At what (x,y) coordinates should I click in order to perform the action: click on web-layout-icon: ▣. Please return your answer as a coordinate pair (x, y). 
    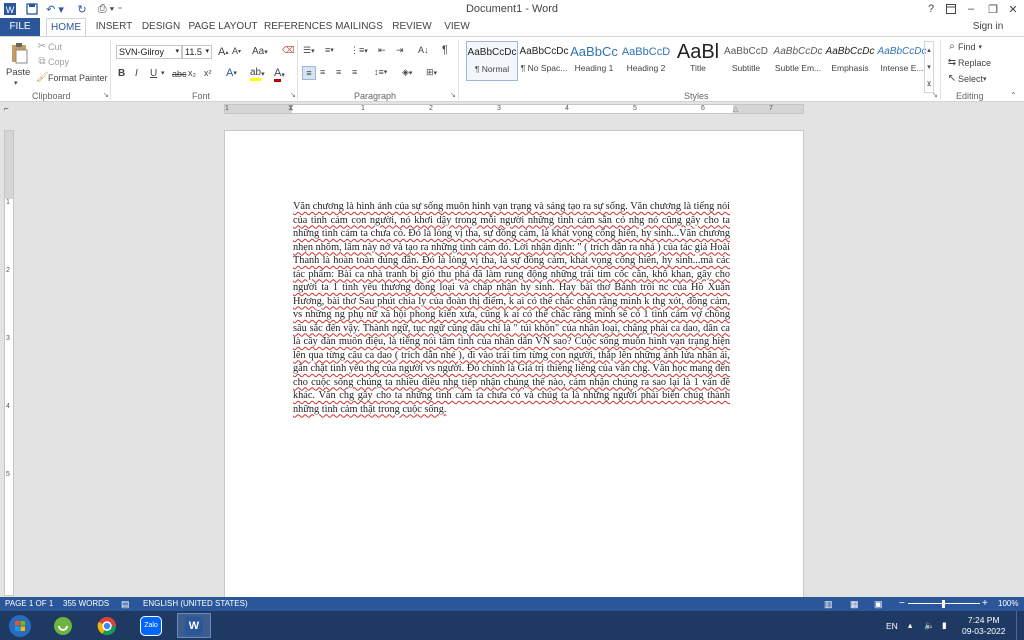
    Looking at the image, I should click on (878, 604).